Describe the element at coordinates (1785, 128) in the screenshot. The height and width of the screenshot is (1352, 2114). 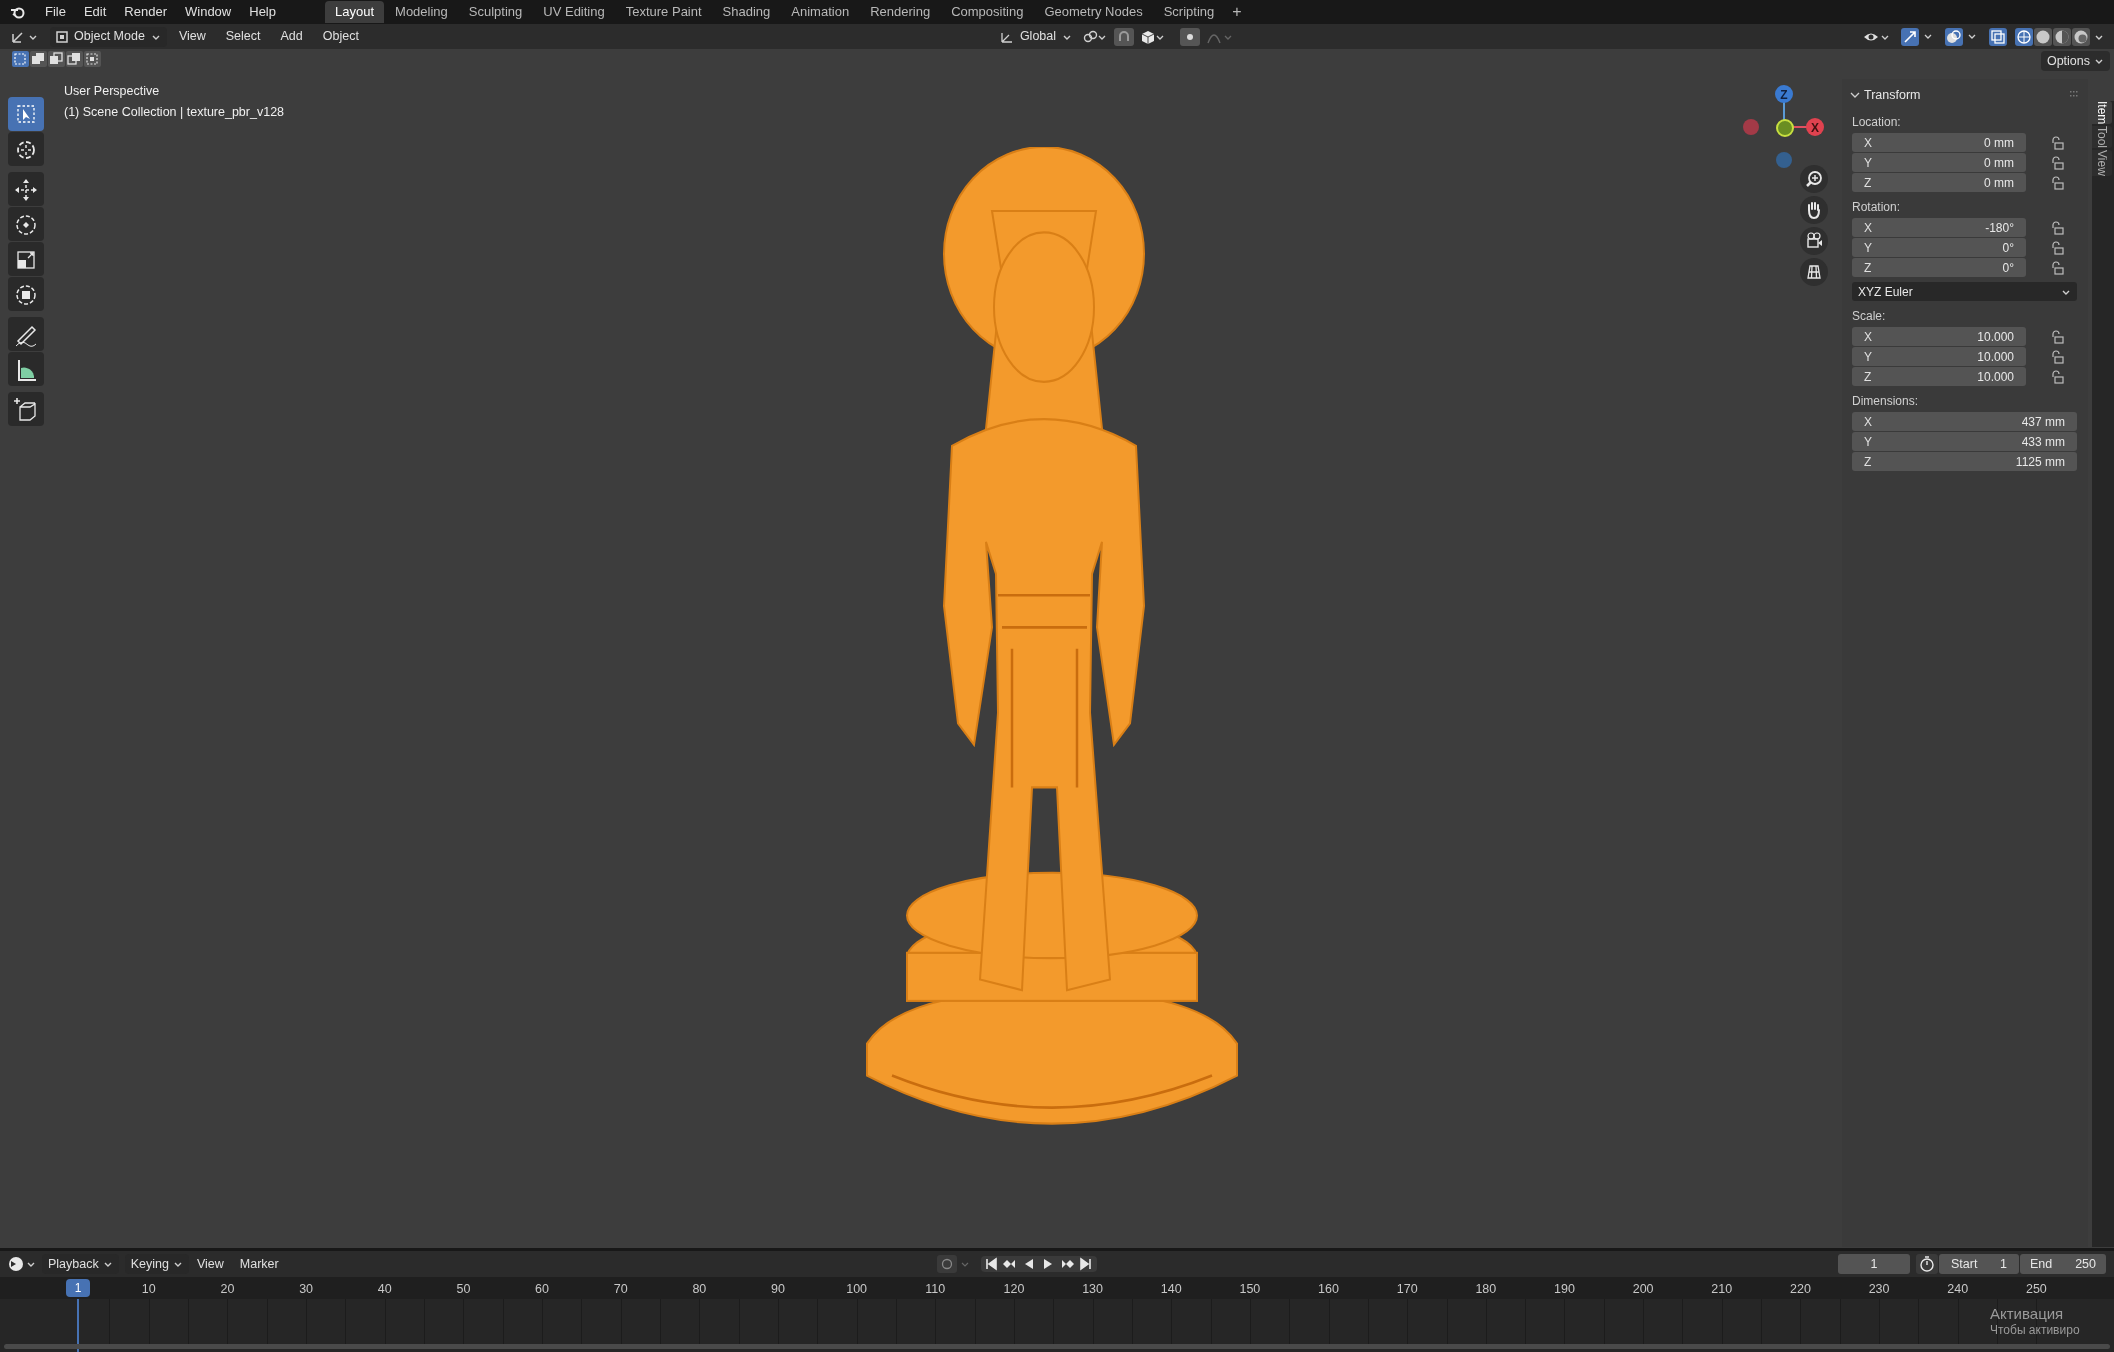
I see `y-axis-handle` at that location.